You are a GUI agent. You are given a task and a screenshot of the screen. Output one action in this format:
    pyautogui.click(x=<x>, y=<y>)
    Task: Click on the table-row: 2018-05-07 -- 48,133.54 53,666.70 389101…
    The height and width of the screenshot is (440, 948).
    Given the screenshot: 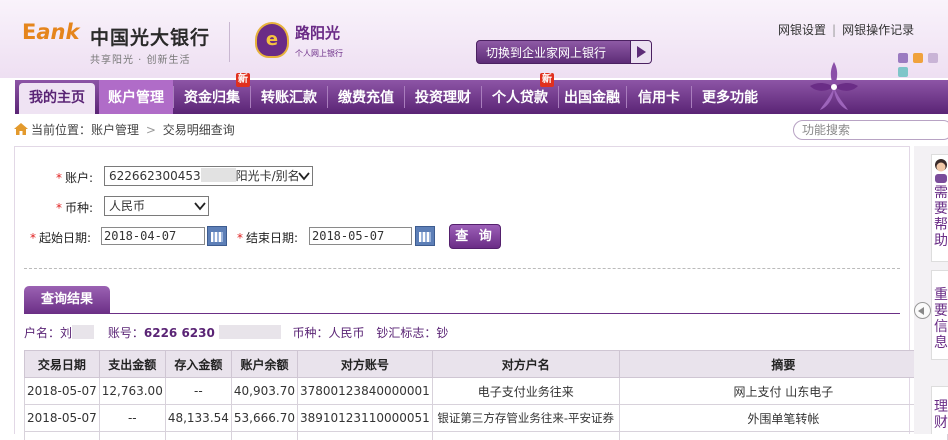 What is the action you would take?
    pyautogui.click(x=486, y=418)
    